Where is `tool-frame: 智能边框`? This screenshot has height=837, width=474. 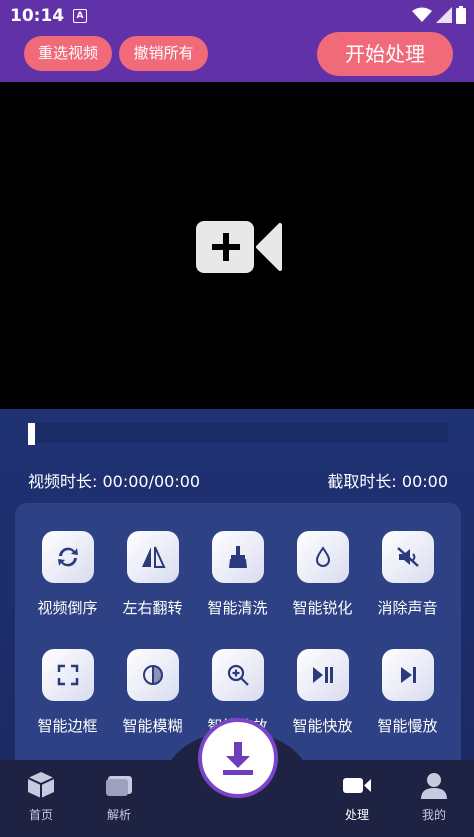 tool-frame: 智能边框 is located at coordinates (67, 692).